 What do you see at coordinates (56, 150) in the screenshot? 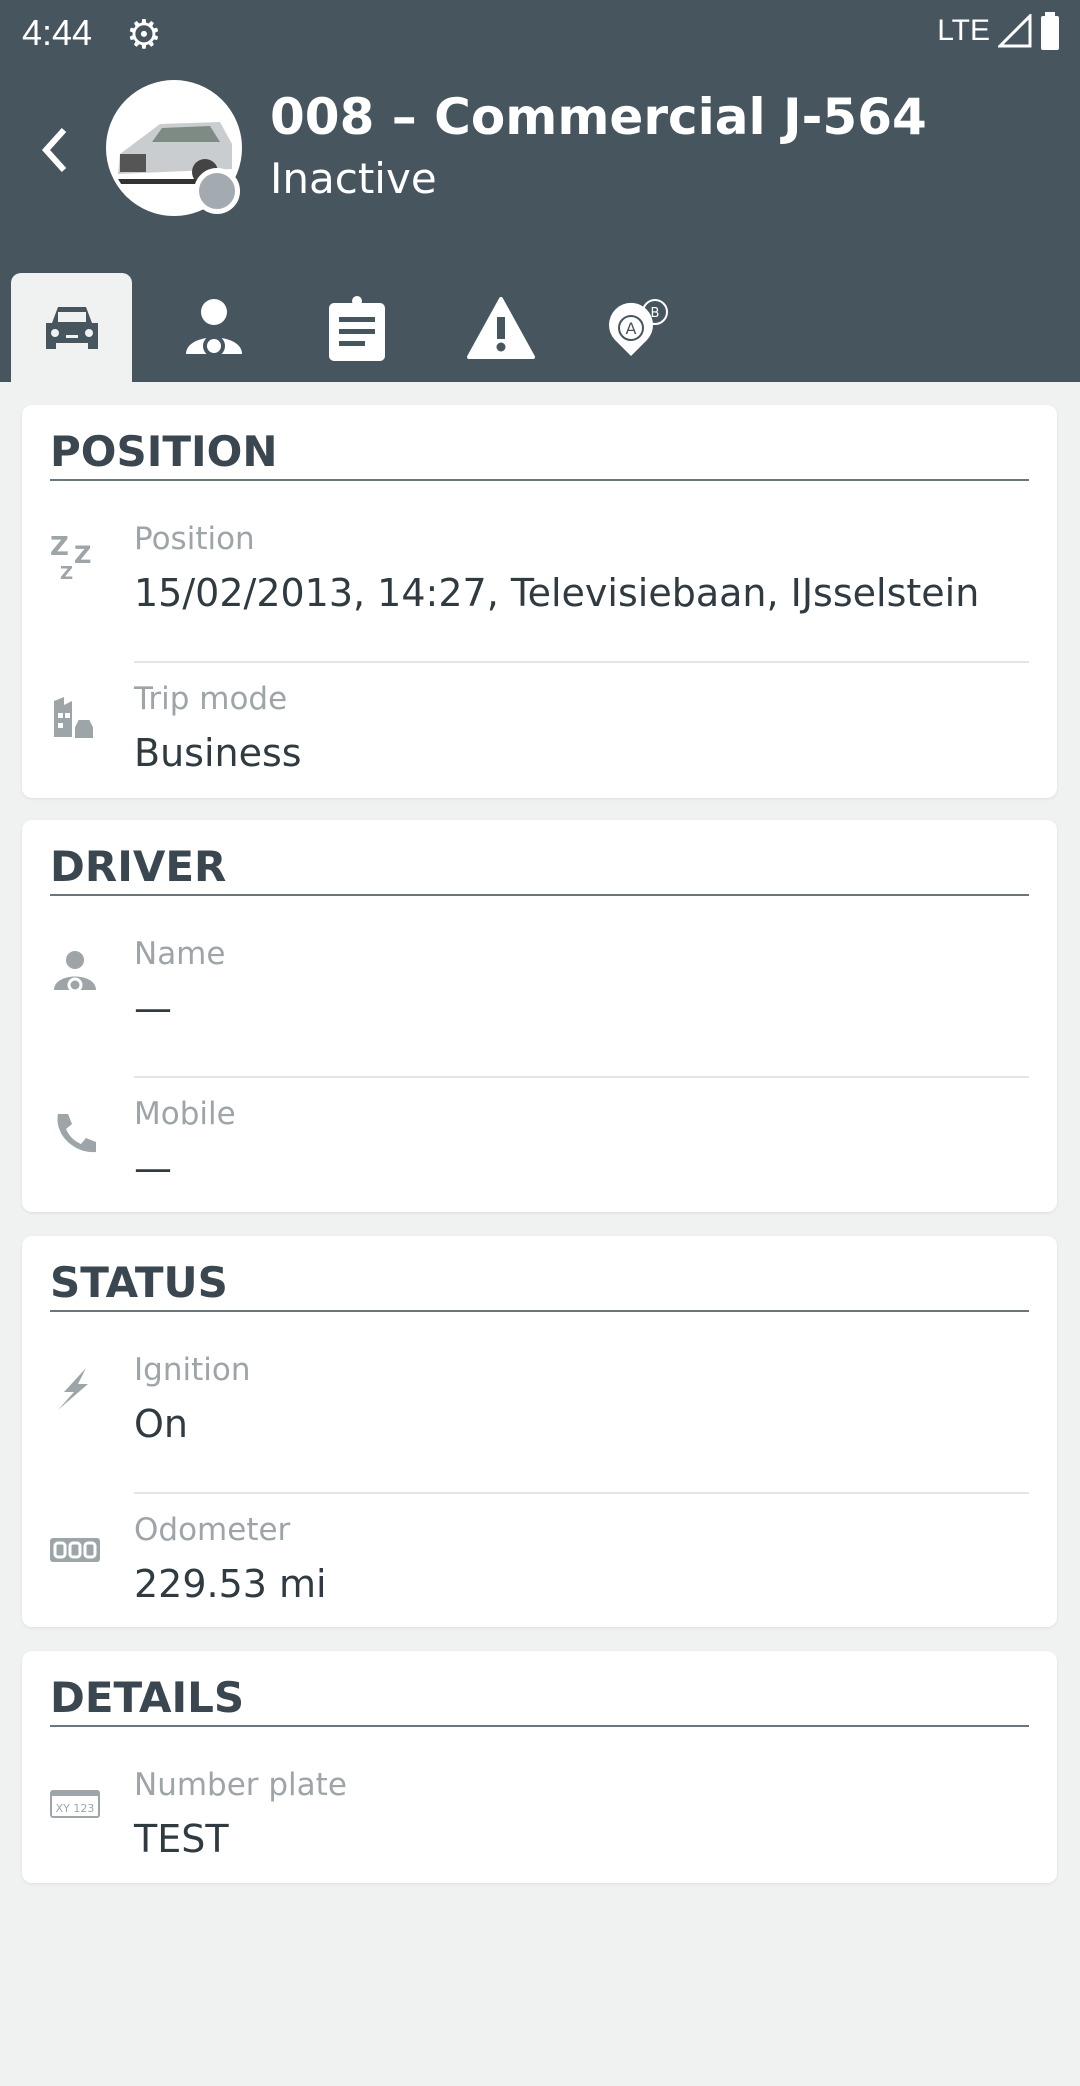
I see `back-button` at bounding box center [56, 150].